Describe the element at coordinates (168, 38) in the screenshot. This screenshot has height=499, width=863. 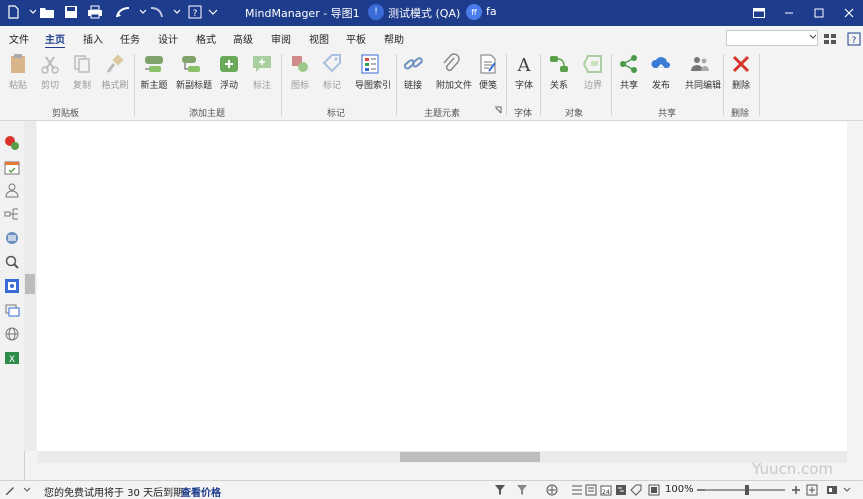
I see `tab-design: 设计` at that location.